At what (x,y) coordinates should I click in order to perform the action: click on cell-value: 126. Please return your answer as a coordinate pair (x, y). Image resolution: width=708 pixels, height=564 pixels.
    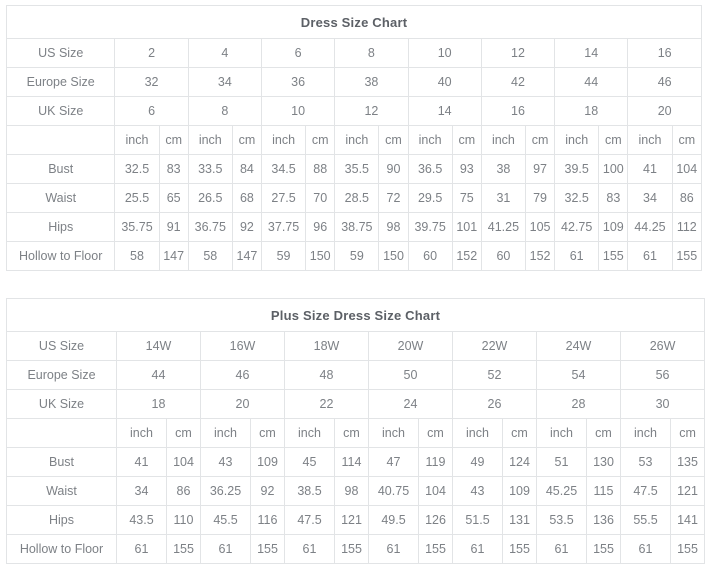
    Looking at the image, I should click on (435, 520).